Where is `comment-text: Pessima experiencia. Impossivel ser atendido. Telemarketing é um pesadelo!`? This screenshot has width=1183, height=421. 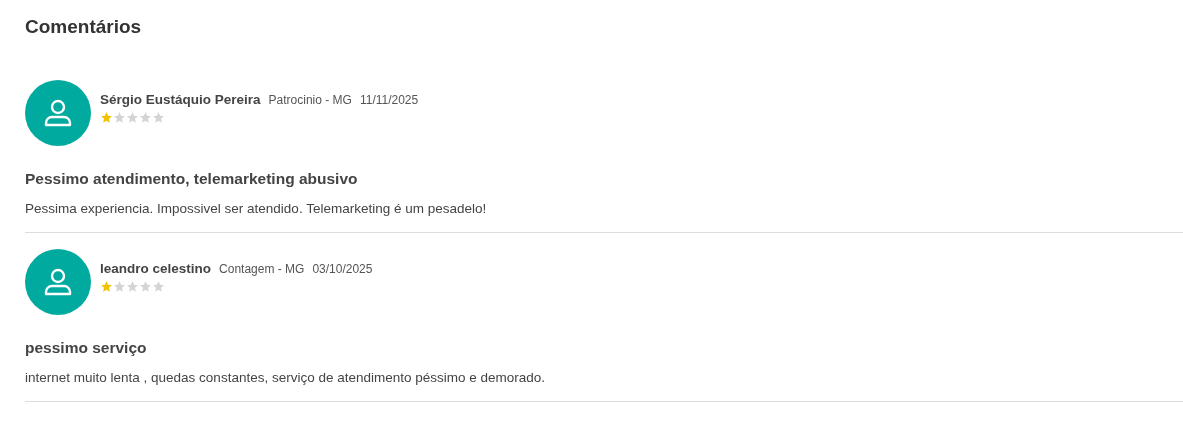
comment-text: Pessima experiencia. Impossivel ser atendido. Telemarketing é um pesadelo! is located at coordinates (256, 208).